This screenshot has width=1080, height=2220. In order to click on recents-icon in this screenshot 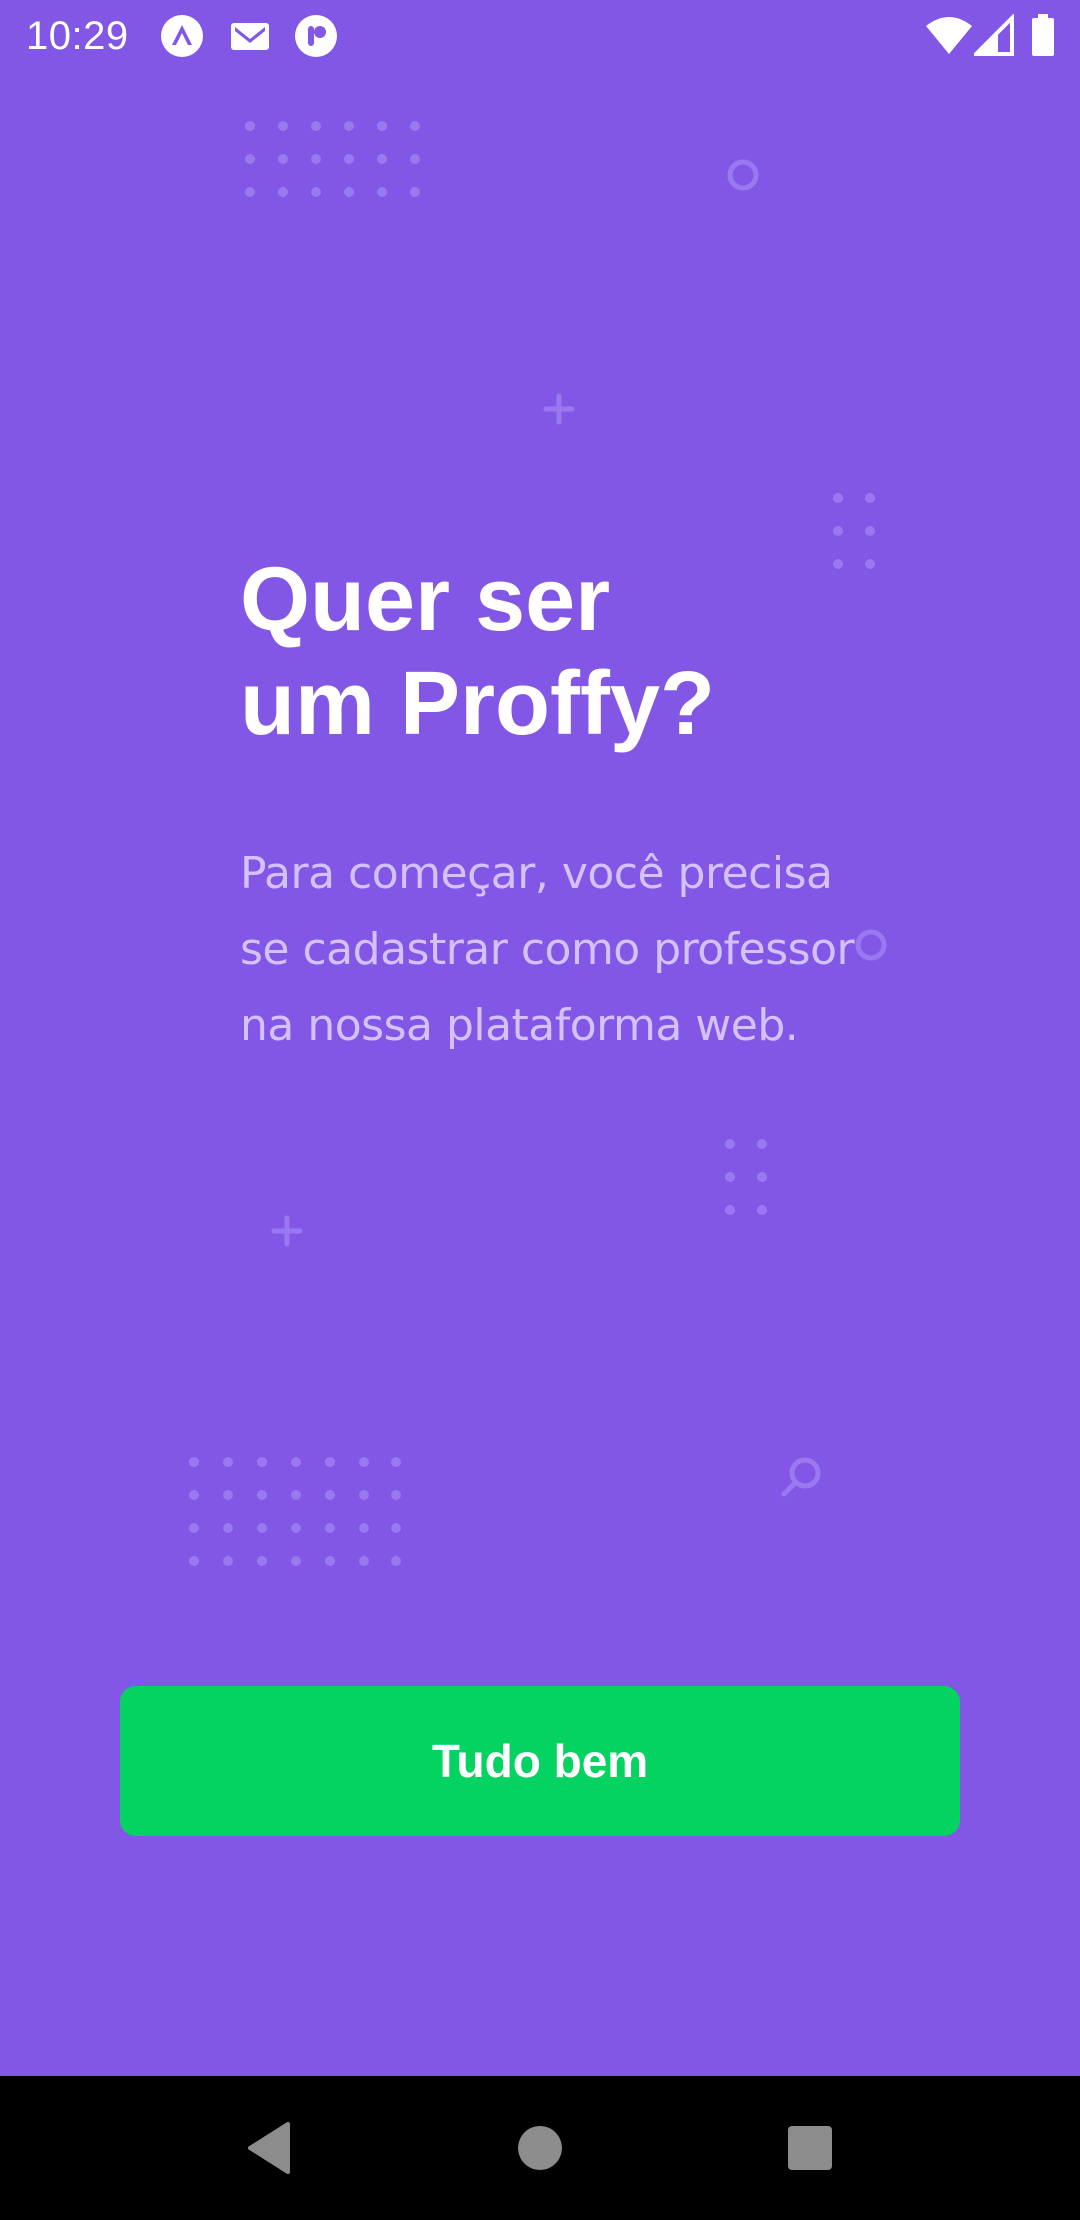, I will do `click(810, 2148)`.